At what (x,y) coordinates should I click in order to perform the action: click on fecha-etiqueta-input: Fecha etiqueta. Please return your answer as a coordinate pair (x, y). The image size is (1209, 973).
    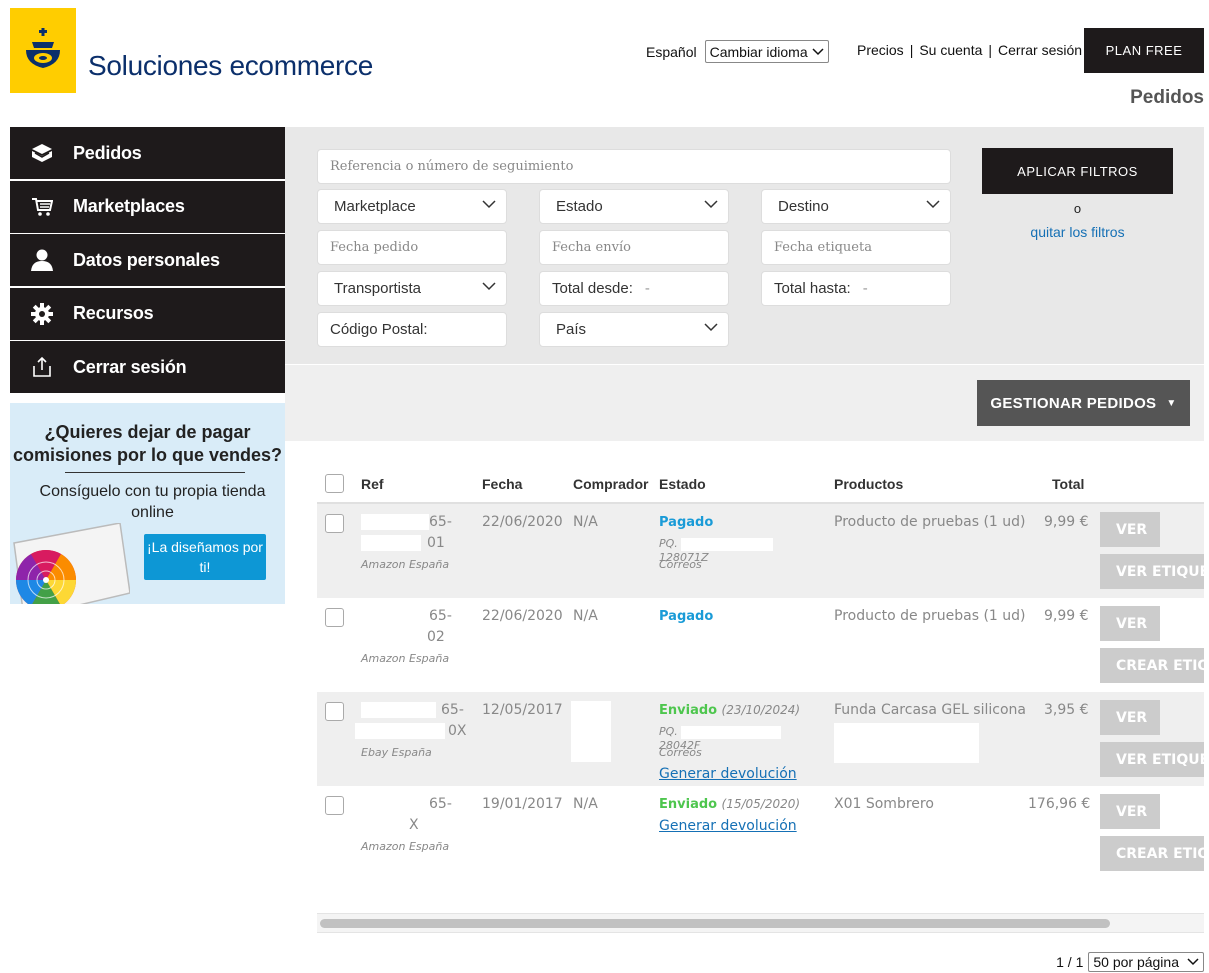
    Looking at the image, I should click on (856, 247).